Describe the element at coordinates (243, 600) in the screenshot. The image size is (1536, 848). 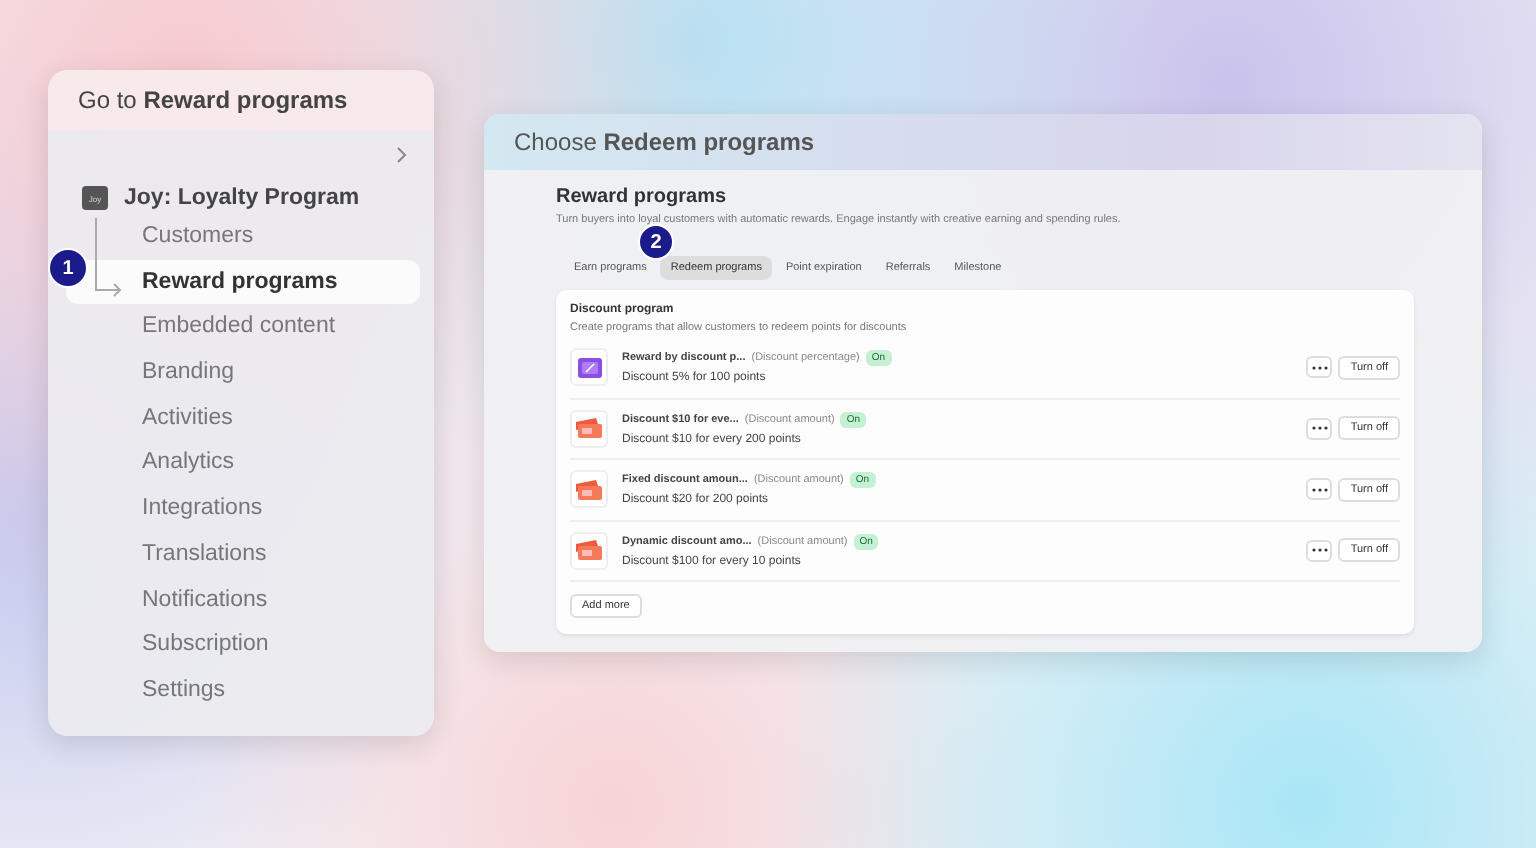
I see `nav-item: Notifications` at that location.